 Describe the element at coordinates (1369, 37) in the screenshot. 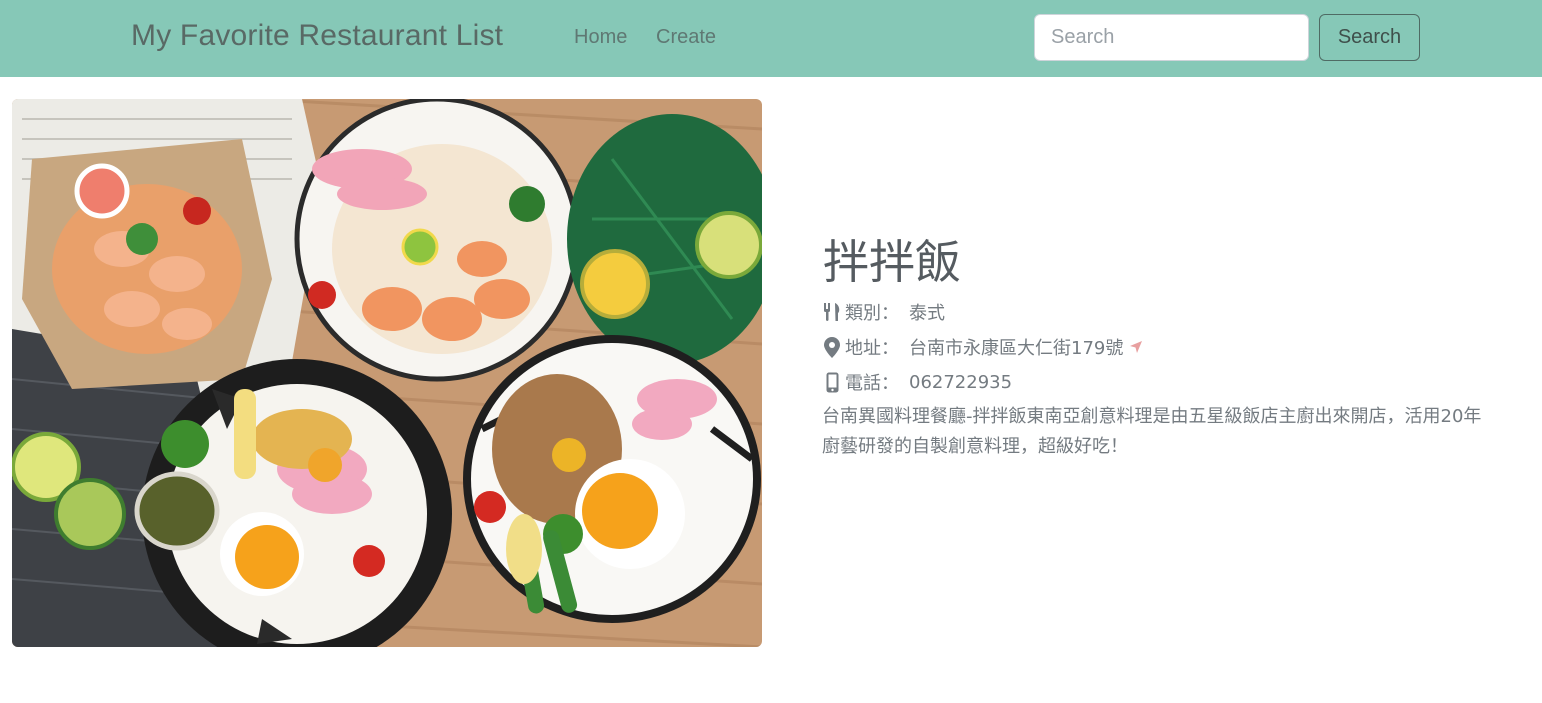

I see `search-button: Search` at that location.